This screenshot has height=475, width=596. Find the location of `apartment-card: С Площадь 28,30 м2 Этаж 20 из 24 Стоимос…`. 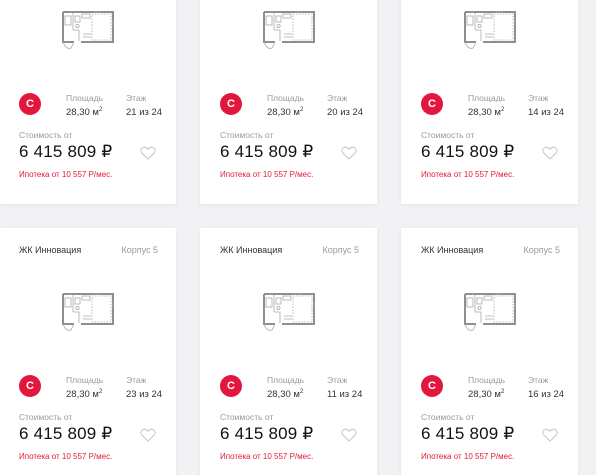

apartment-card: С Площадь 28,30 м2 Этаж 20 из 24 Стоимос… is located at coordinates (288, 102).